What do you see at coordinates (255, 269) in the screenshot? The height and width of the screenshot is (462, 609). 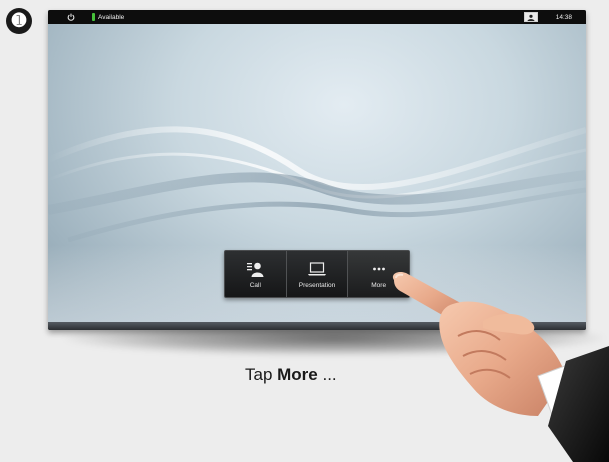 I see `call-icon` at bounding box center [255, 269].